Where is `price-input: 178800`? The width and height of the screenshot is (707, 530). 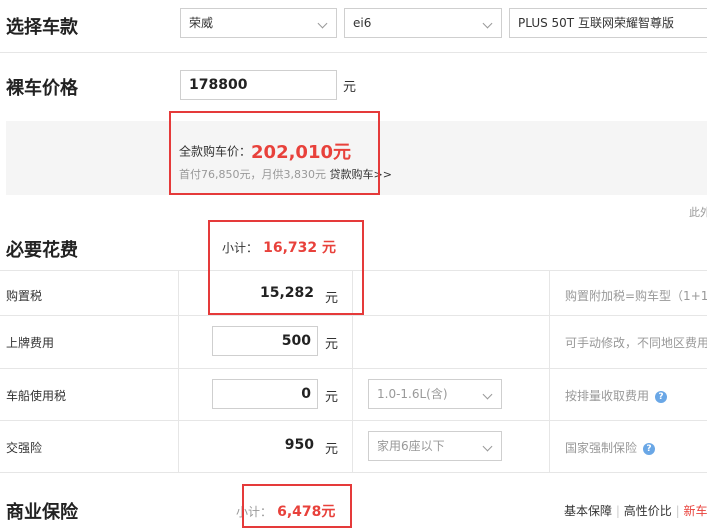
price-input: 178800 is located at coordinates (258, 85).